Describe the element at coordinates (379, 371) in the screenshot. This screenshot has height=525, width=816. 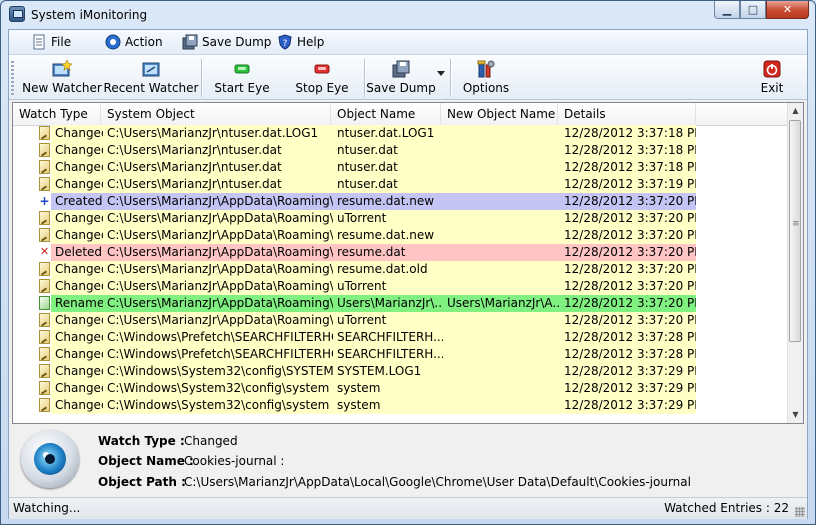
I see `cell-object-name: SYSTEM.LOG1` at that location.